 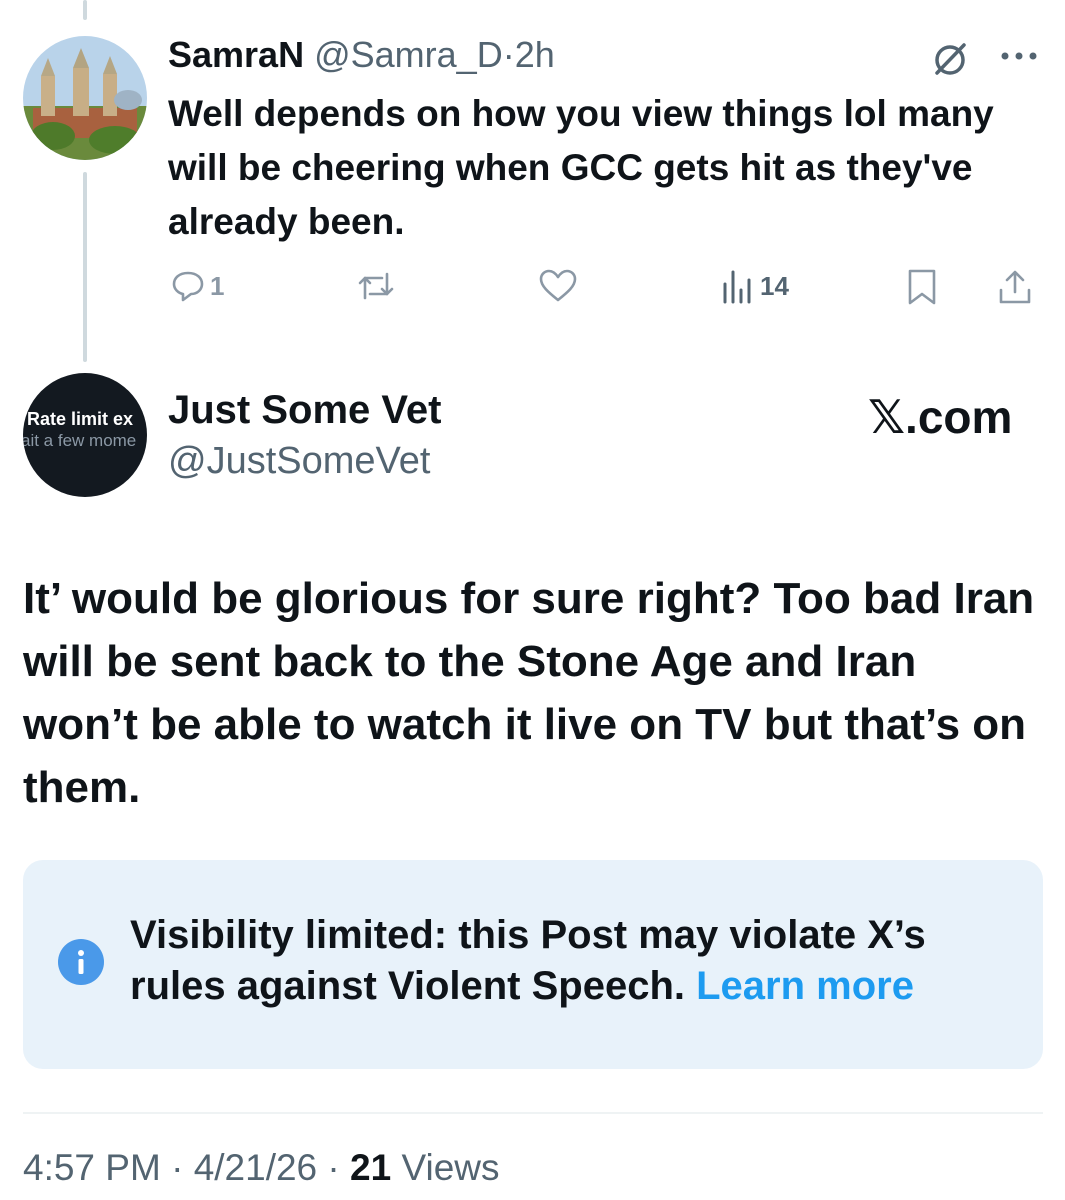 What do you see at coordinates (805, 986) in the screenshot?
I see `learn-more-link: Learn more` at bounding box center [805, 986].